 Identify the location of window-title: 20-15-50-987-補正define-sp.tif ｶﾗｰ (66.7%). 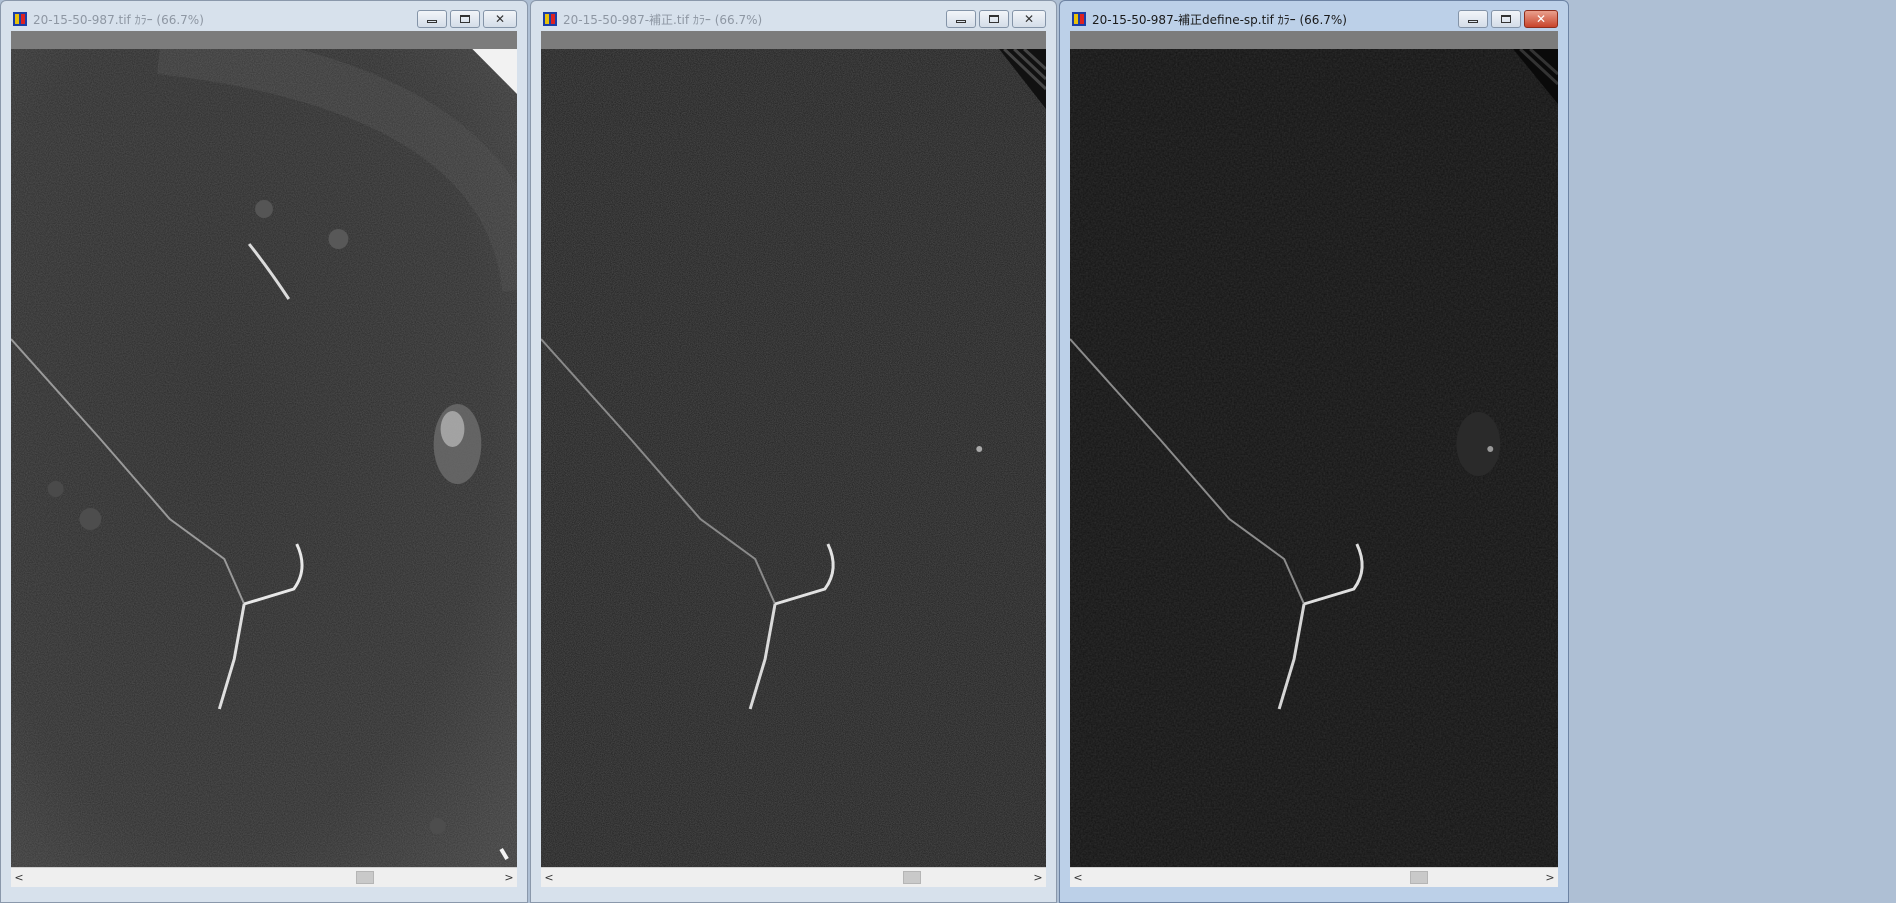
(1219, 19).